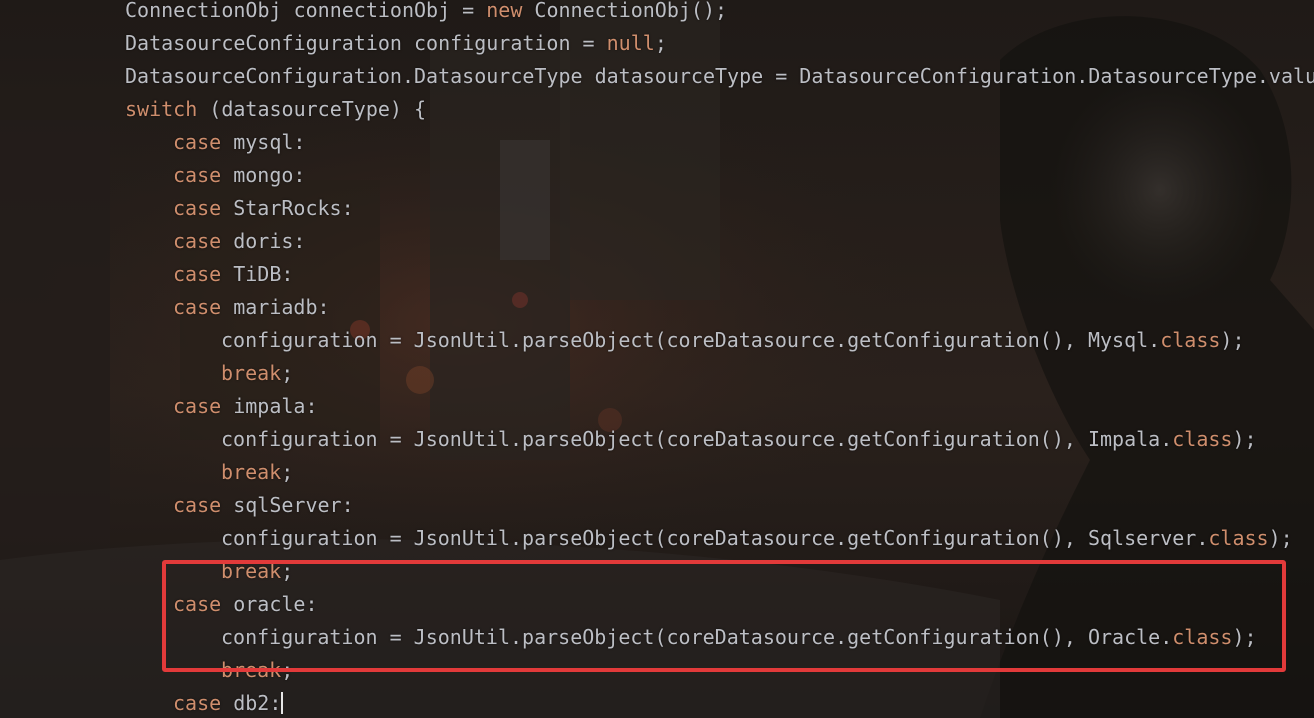 This screenshot has height=718, width=1314. What do you see at coordinates (287, 208) in the screenshot?
I see `code-text: StarRocks:` at bounding box center [287, 208].